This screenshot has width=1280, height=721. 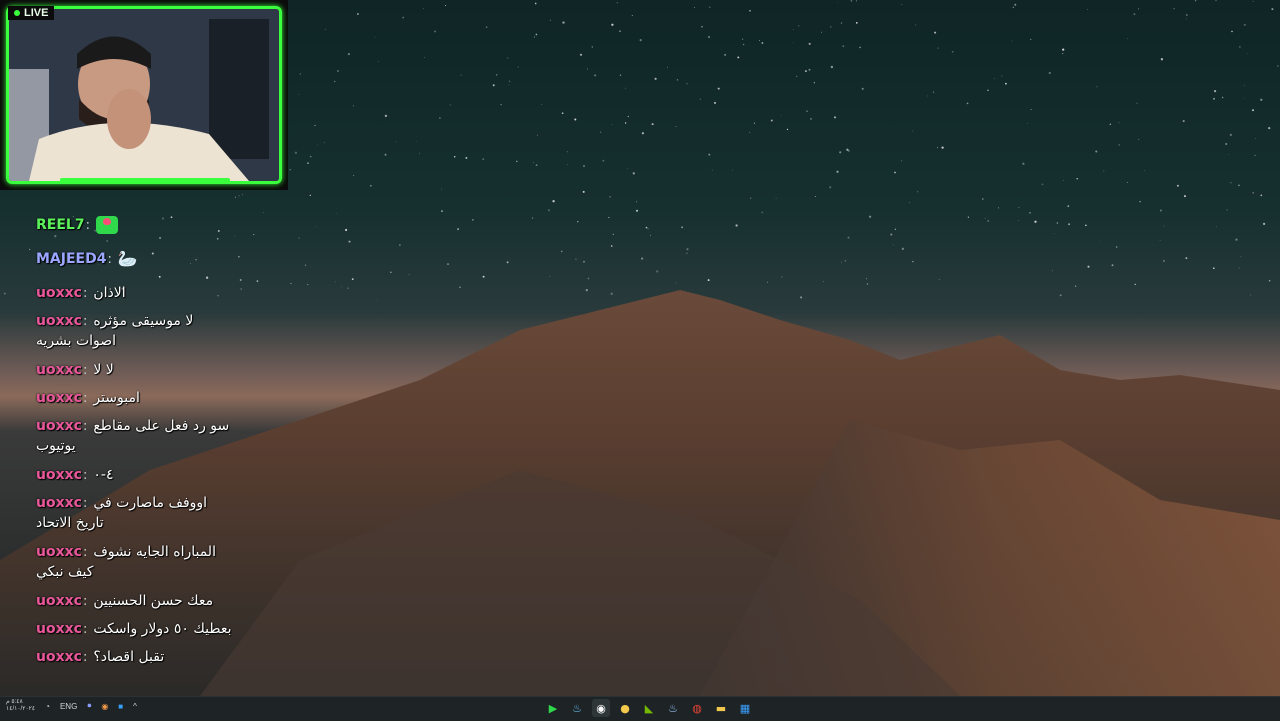 What do you see at coordinates (116, 398) in the screenshot?
I see `chat-message-text: امبوستر` at bounding box center [116, 398].